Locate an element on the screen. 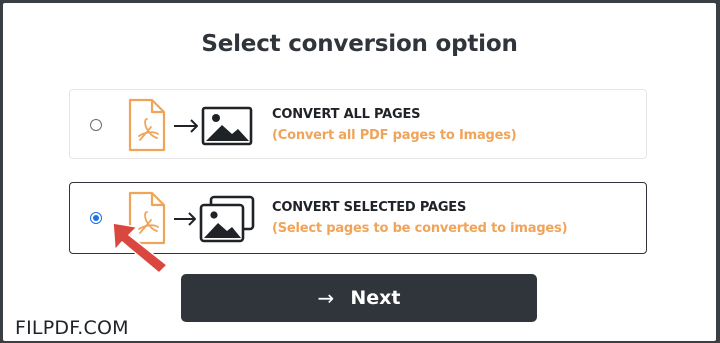 The height and width of the screenshot is (343, 720). arrow-right-icon: → is located at coordinates (326, 298).